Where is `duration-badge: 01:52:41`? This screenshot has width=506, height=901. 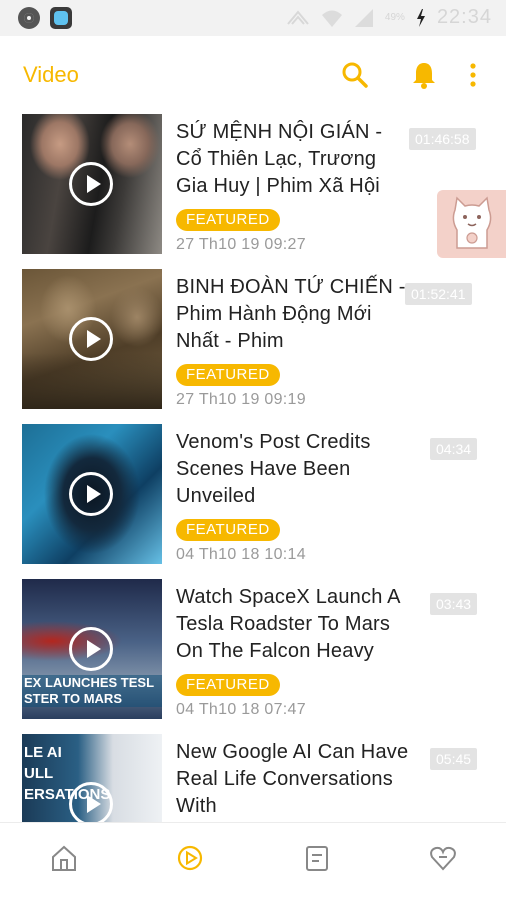 duration-badge: 01:52:41 is located at coordinates (438, 294).